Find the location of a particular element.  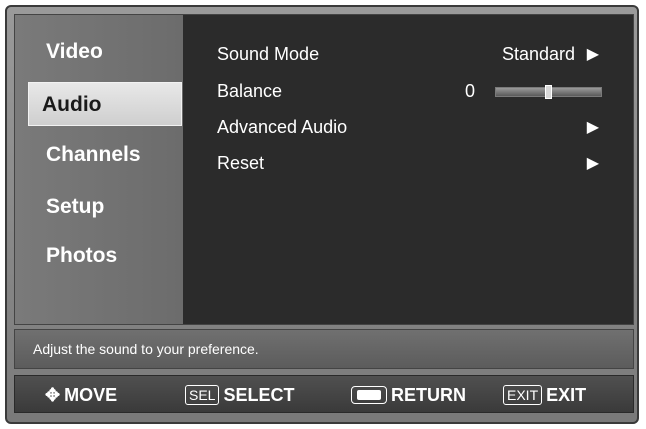

sidebar-item-setup: Setup is located at coordinates (75, 207).